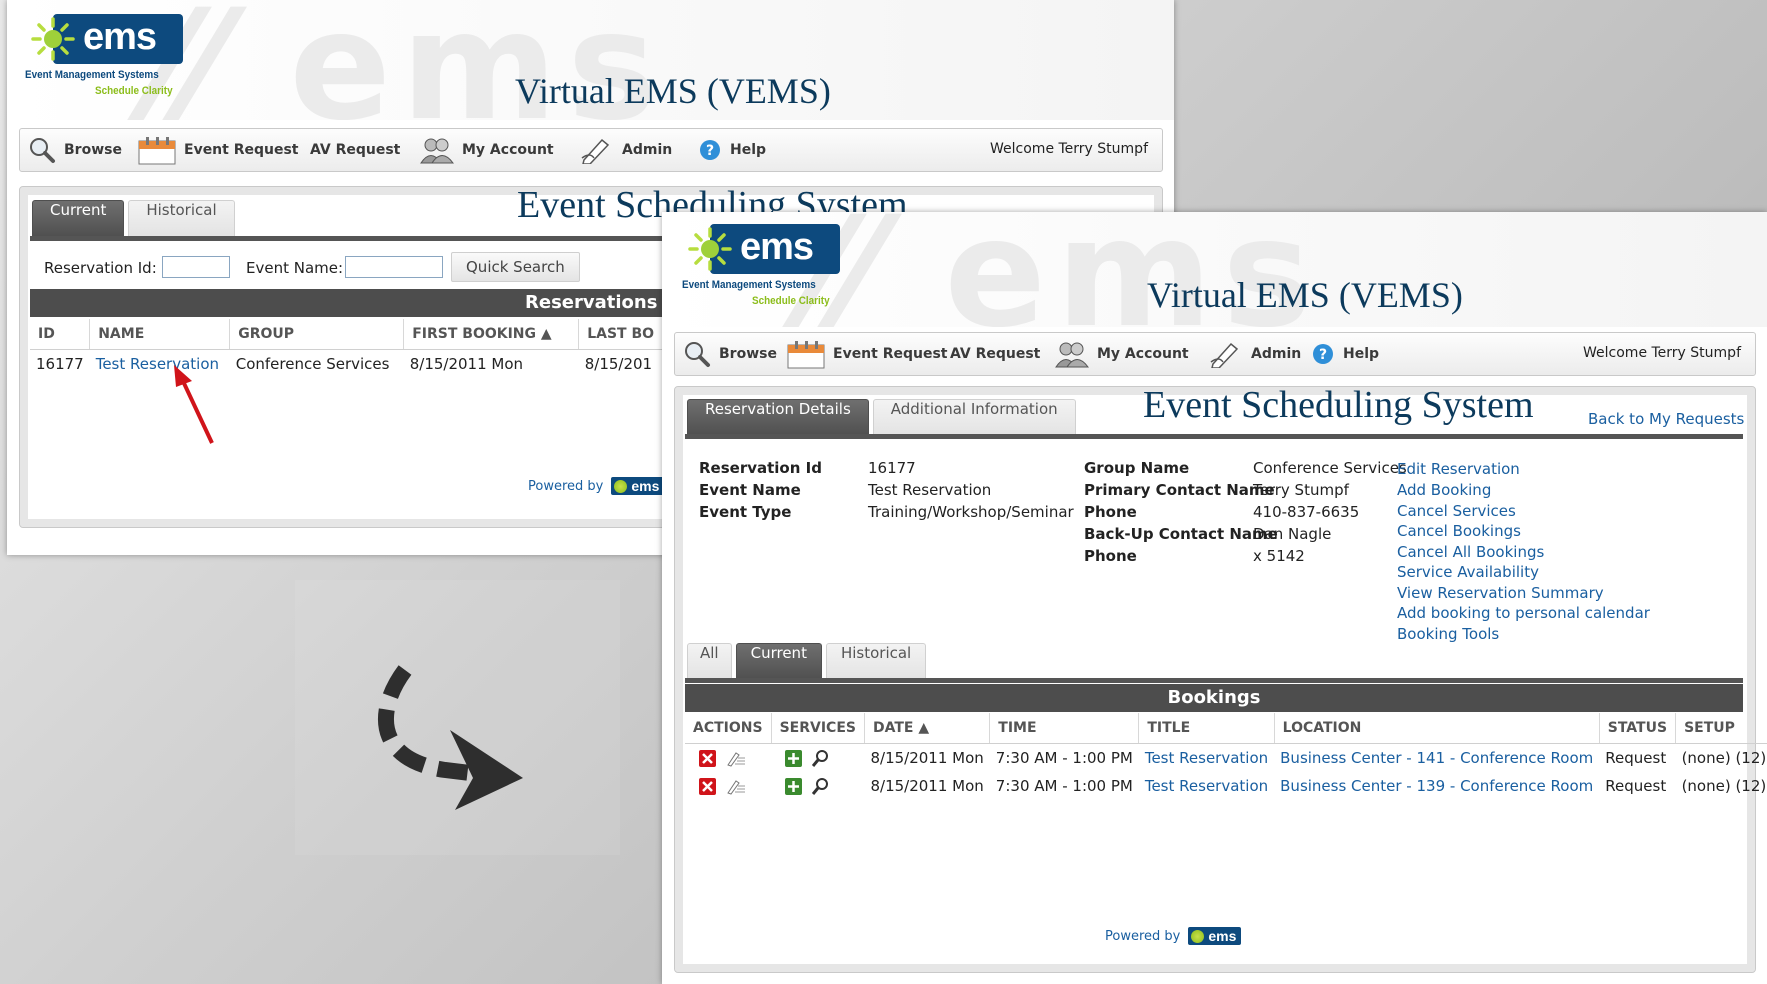  I want to click on add-booking-link: Add Booking, so click(1444, 490).